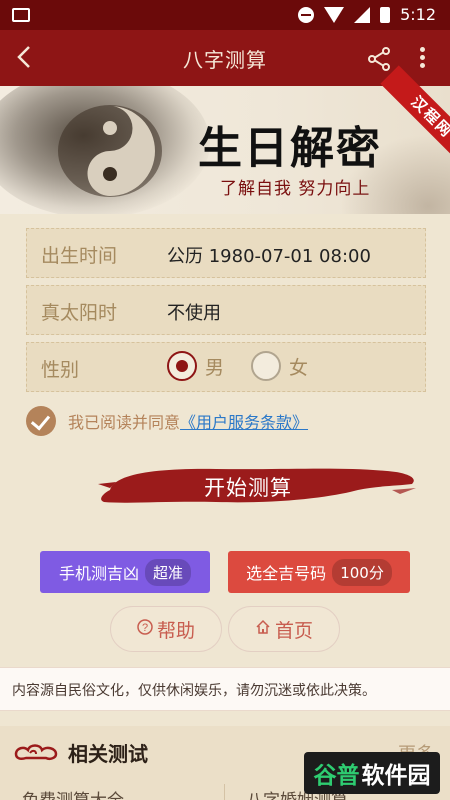 Image resolution: width=450 pixels, height=800 pixels. I want to click on dnd-icon, so click(306, 14).